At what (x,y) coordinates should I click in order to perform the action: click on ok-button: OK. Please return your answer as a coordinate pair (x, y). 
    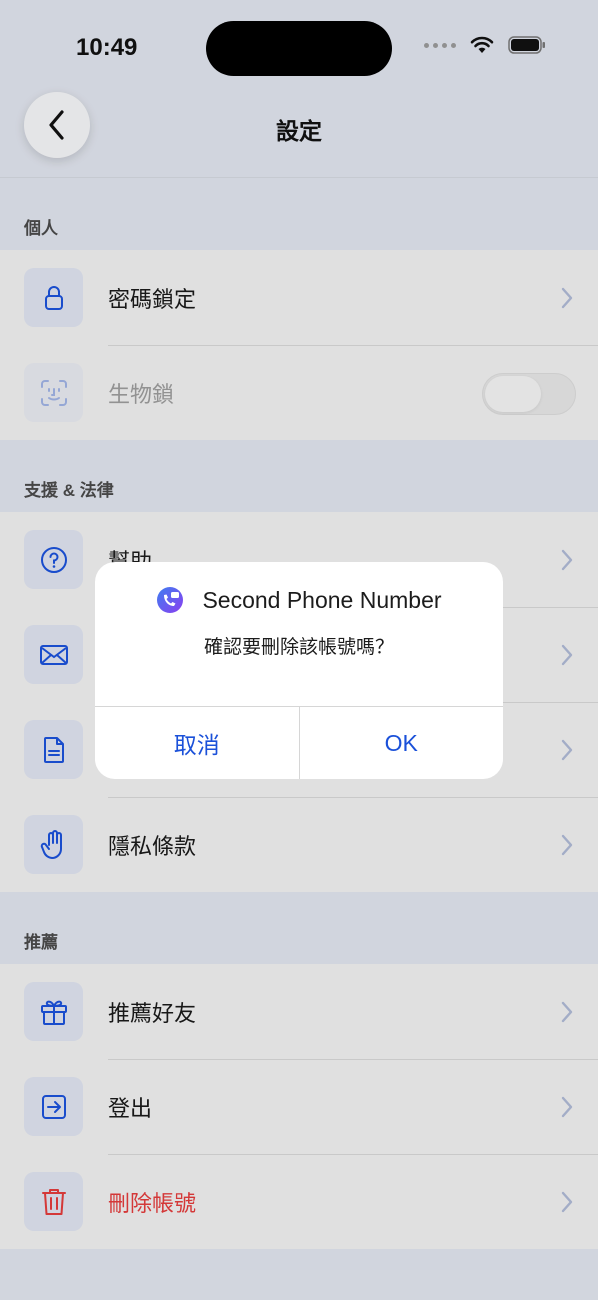
    Looking at the image, I should click on (401, 743).